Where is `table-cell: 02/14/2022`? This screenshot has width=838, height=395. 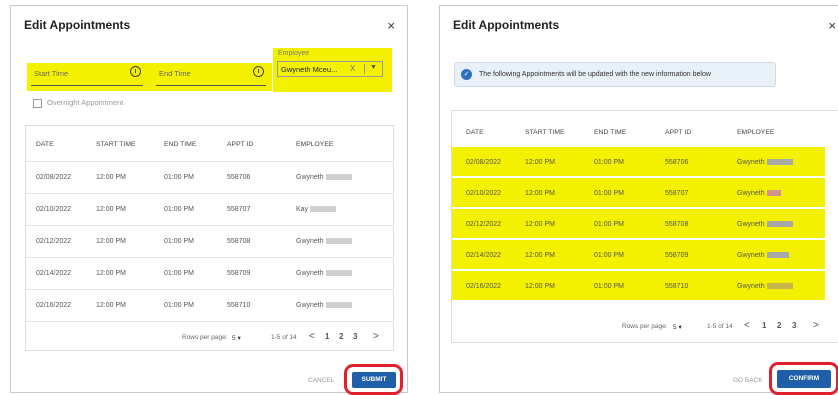 table-cell: 02/14/2022 is located at coordinates (484, 255).